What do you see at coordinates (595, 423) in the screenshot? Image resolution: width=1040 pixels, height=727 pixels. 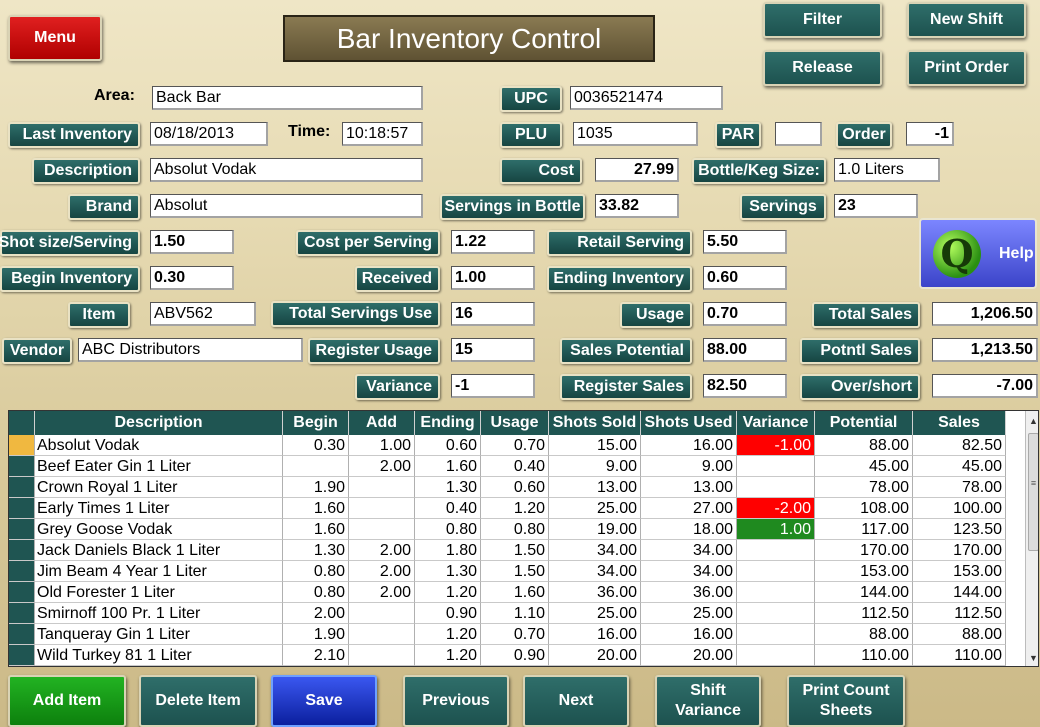 I see `column-header: Shots Sold` at bounding box center [595, 423].